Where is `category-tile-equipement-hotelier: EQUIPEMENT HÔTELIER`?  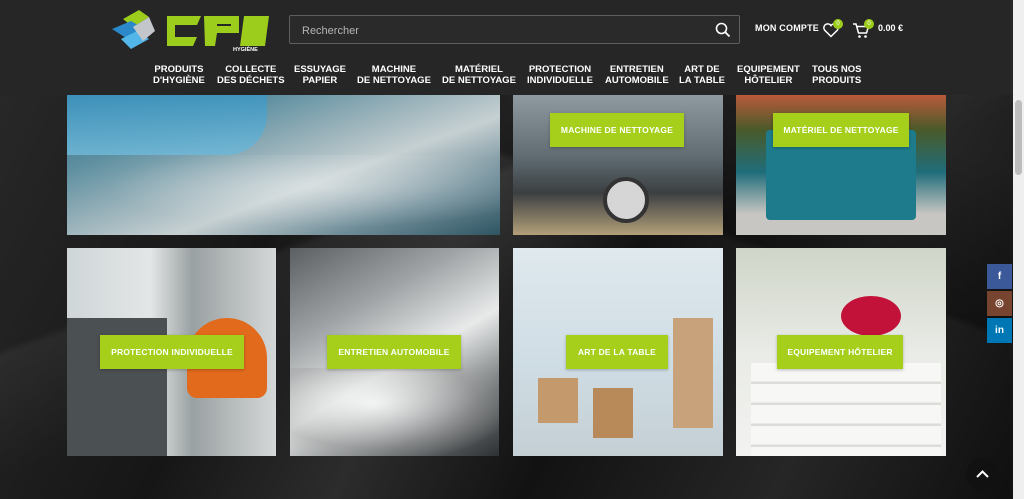 category-tile-equipement-hotelier: EQUIPEMENT HÔTELIER is located at coordinates (841, 352).